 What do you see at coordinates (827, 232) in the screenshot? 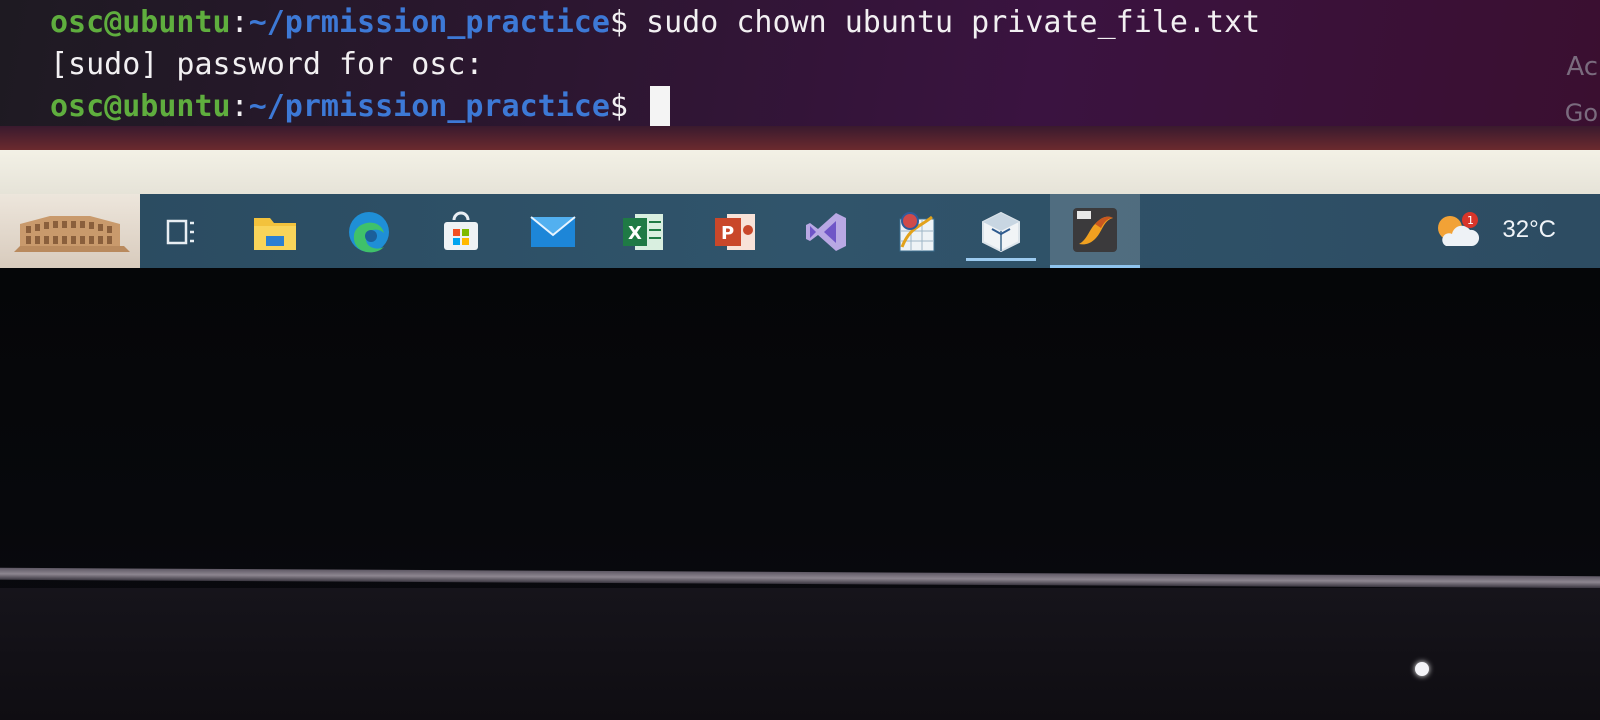
I see `visual-studio-icon` at bounding box center [827, 232].